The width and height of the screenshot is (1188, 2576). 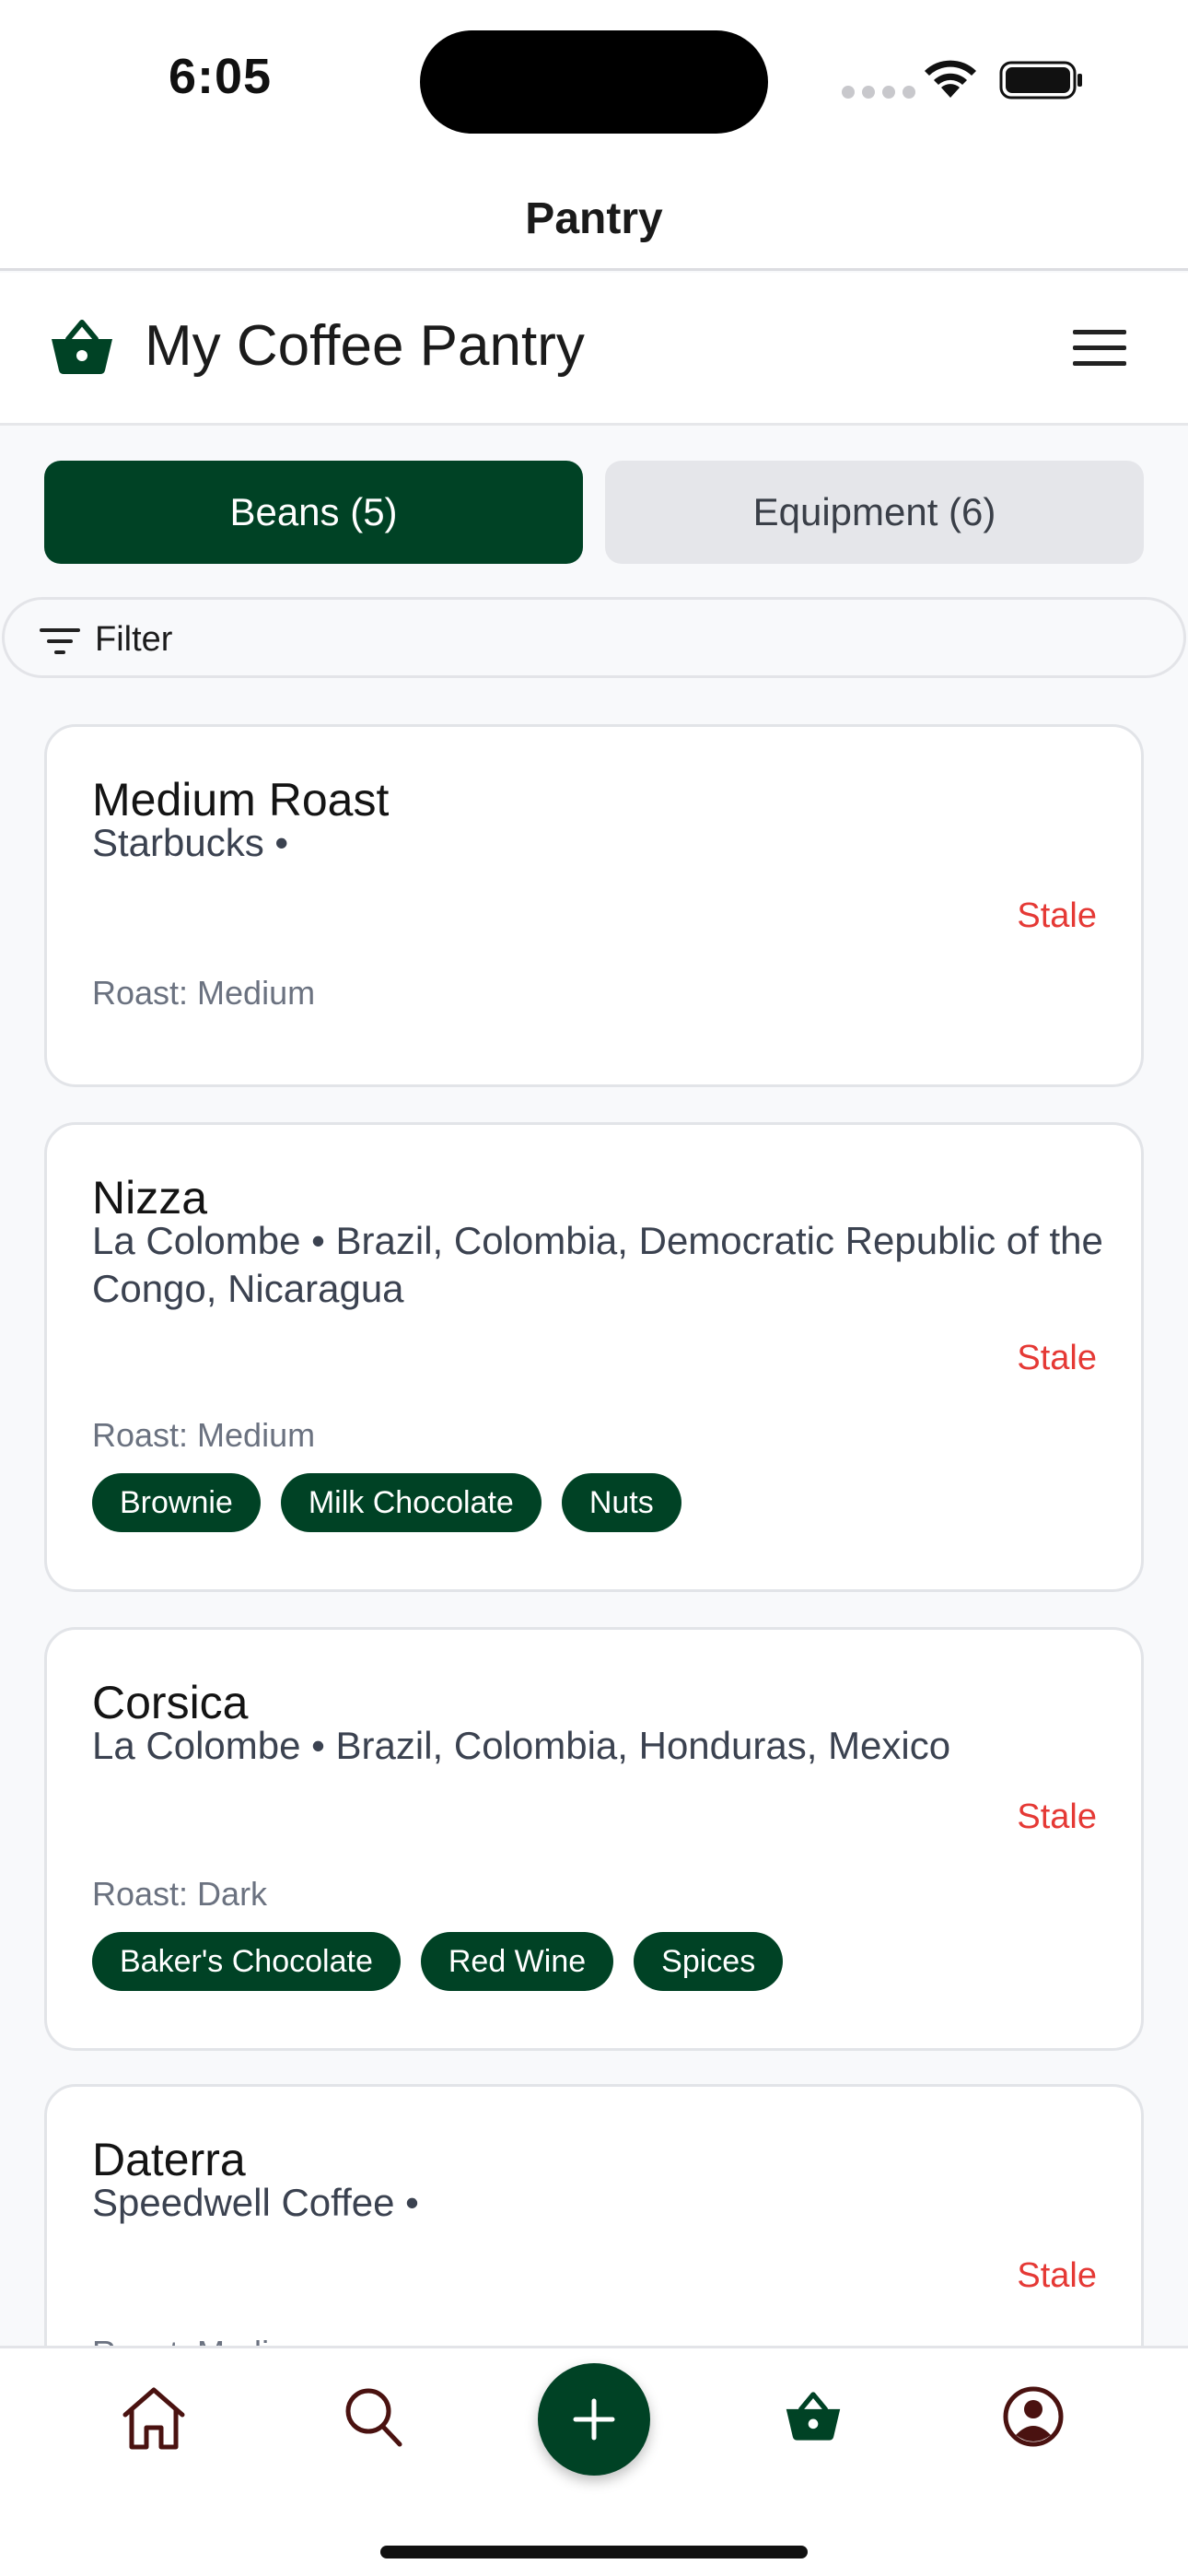 I want to click on flavor-tags: Brownie Milk Chocolate Nuts, so click(x=386, y=1502).